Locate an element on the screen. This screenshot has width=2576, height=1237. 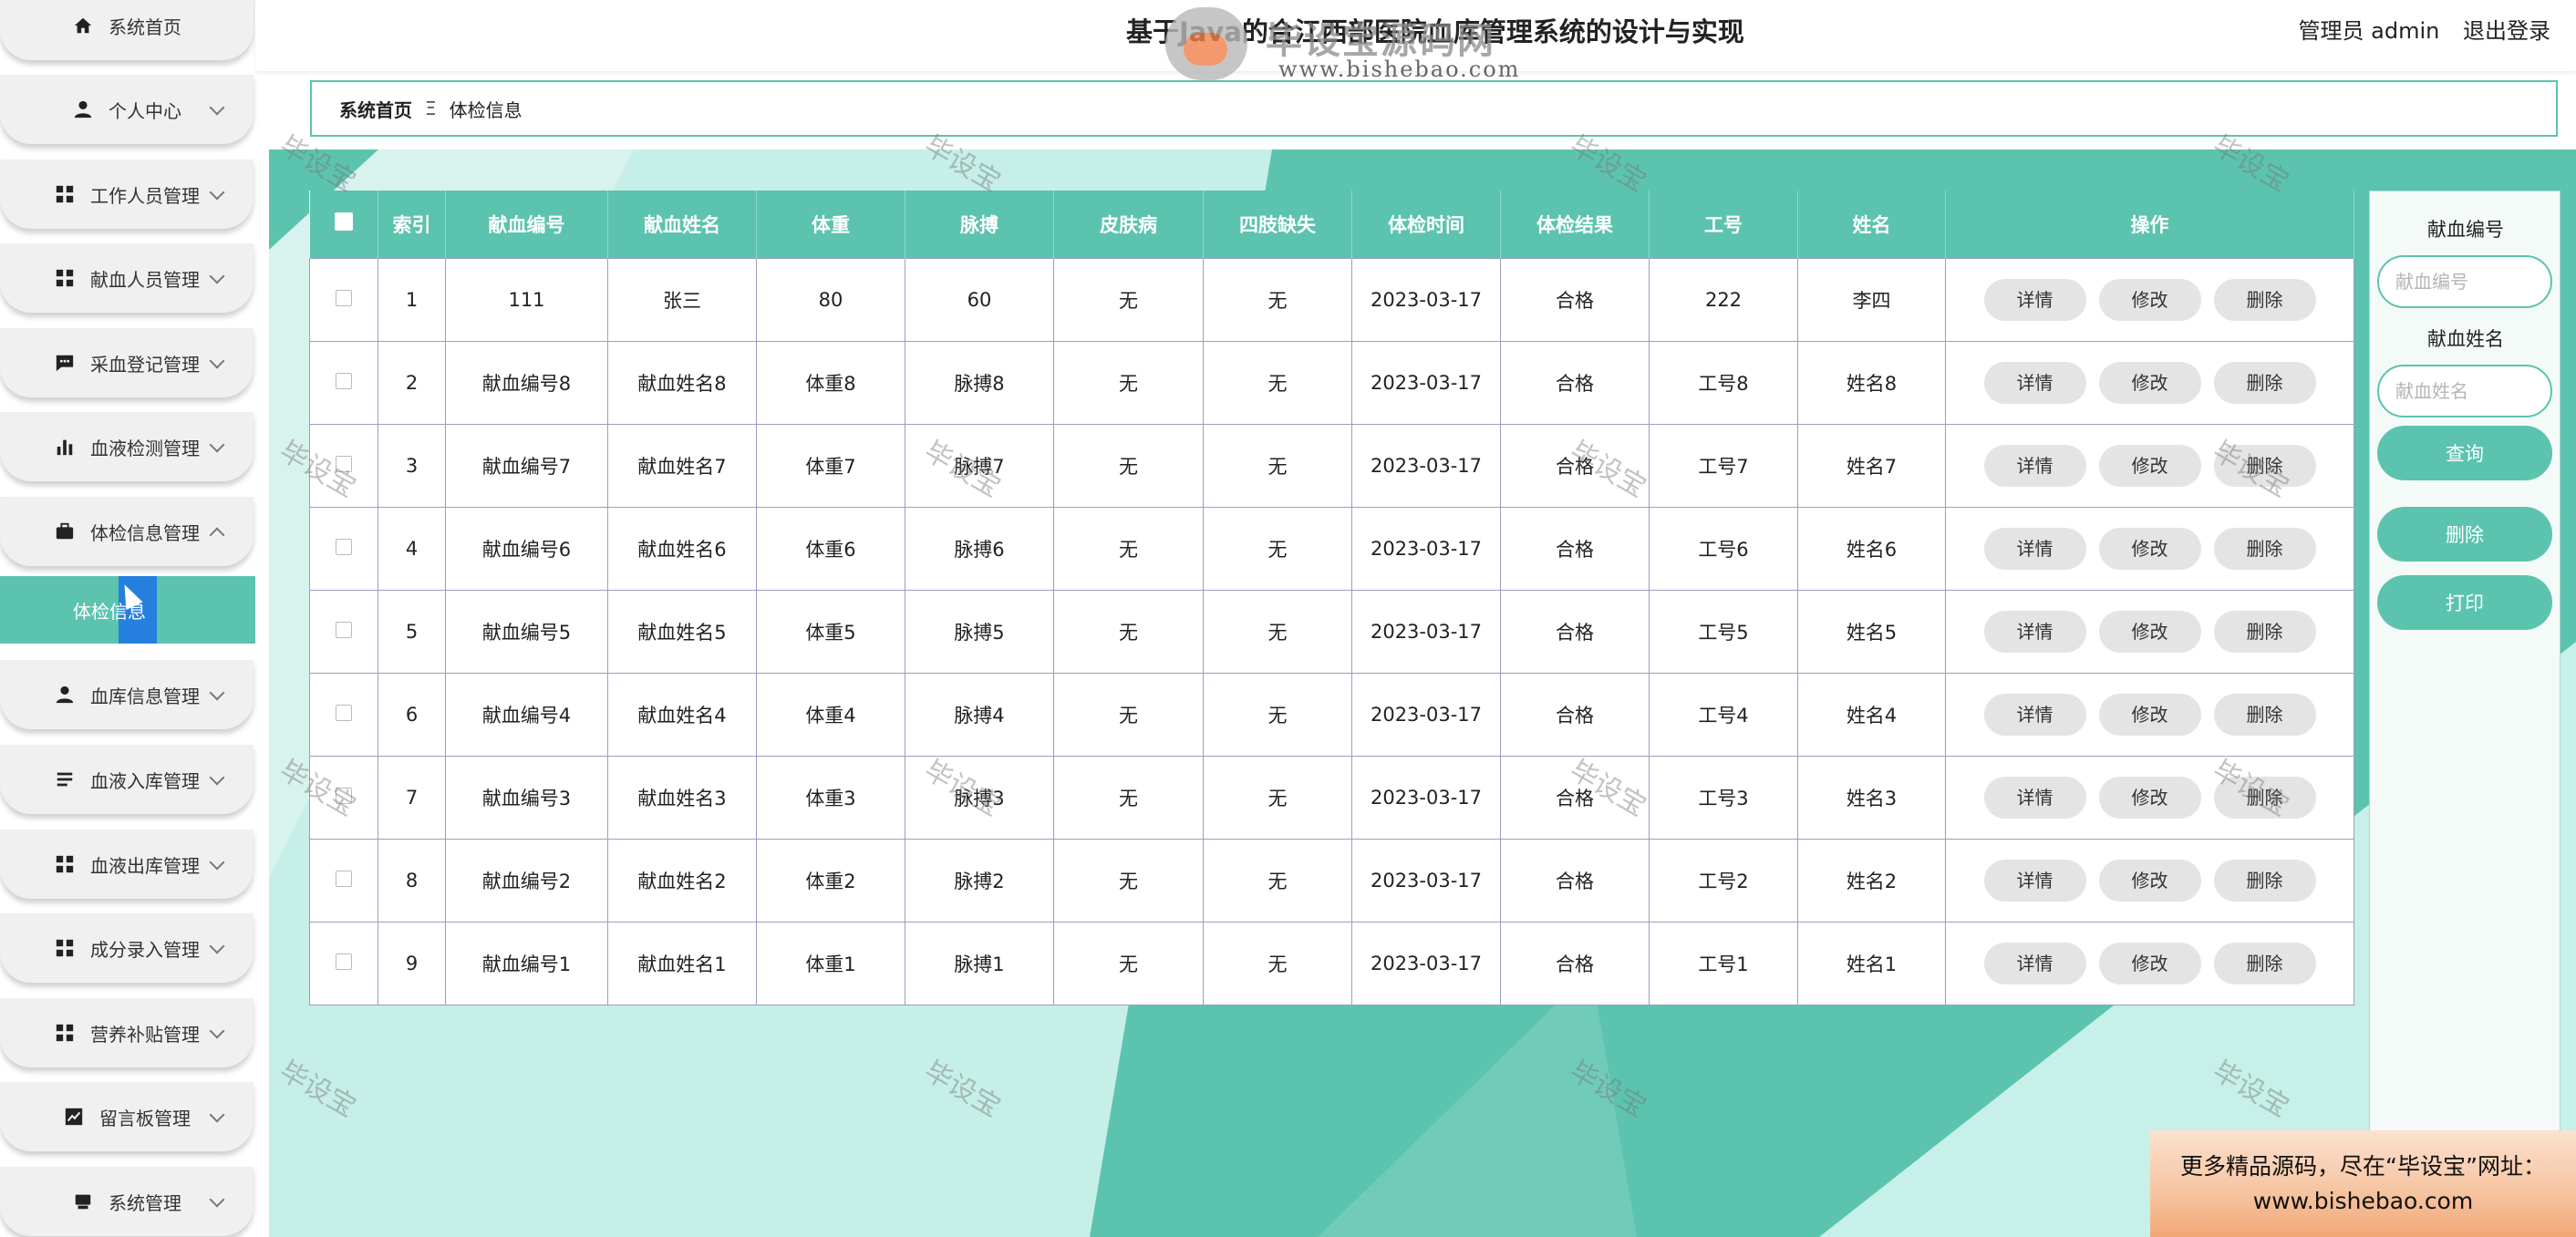
sidebar-item-5: 采血登记管理 is located at coordinates (126, 362).